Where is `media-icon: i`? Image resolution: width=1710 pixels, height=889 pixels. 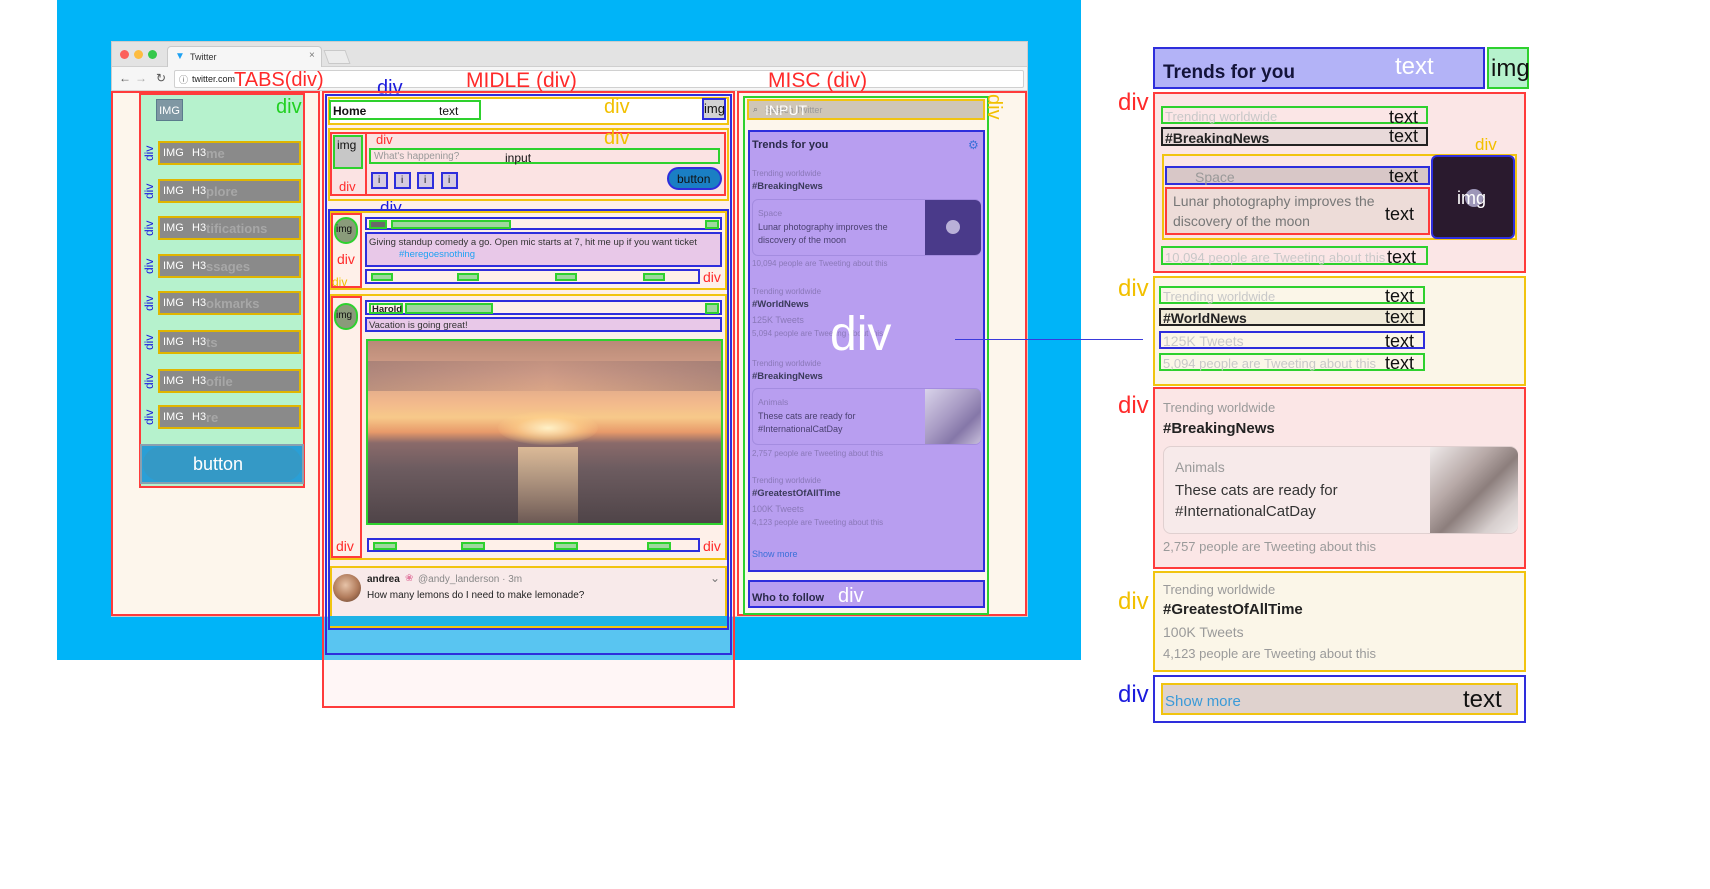
media-icon: i is located at coordinates (379, 180).